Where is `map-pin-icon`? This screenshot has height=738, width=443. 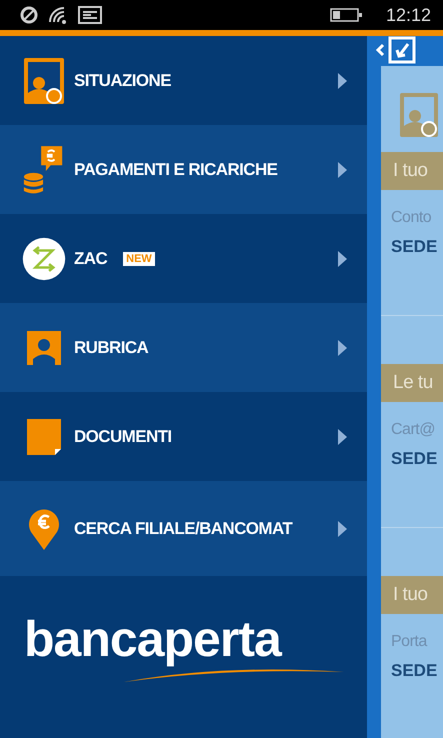 map-pin-icon is located at coordinates (44, 529).